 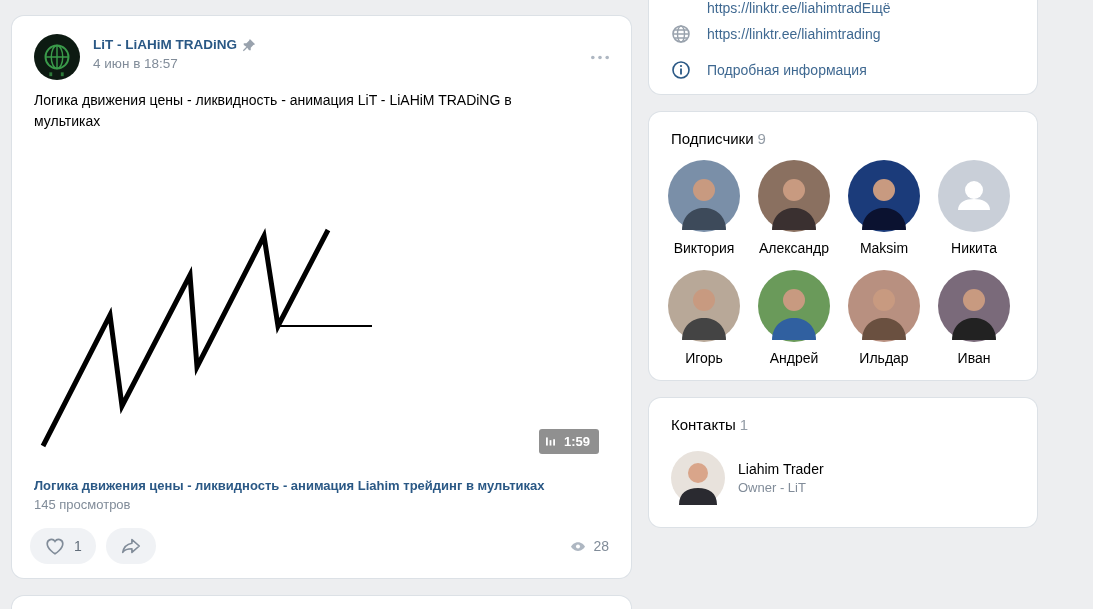 I want to click on subscriber-name: Андрей, so click(x=794, y=358).